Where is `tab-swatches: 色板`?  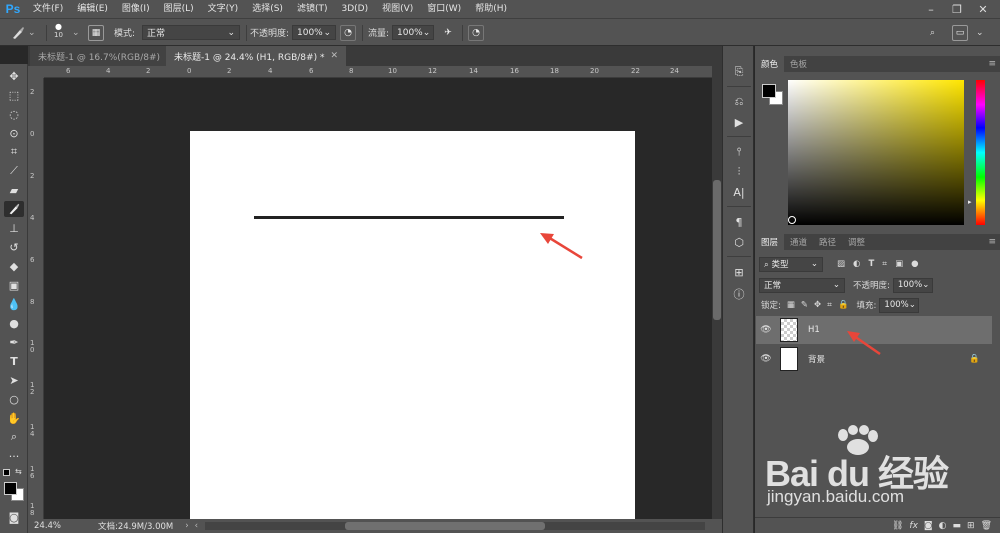
tab-swatches: 色板 is located at coordinates (798, 64).